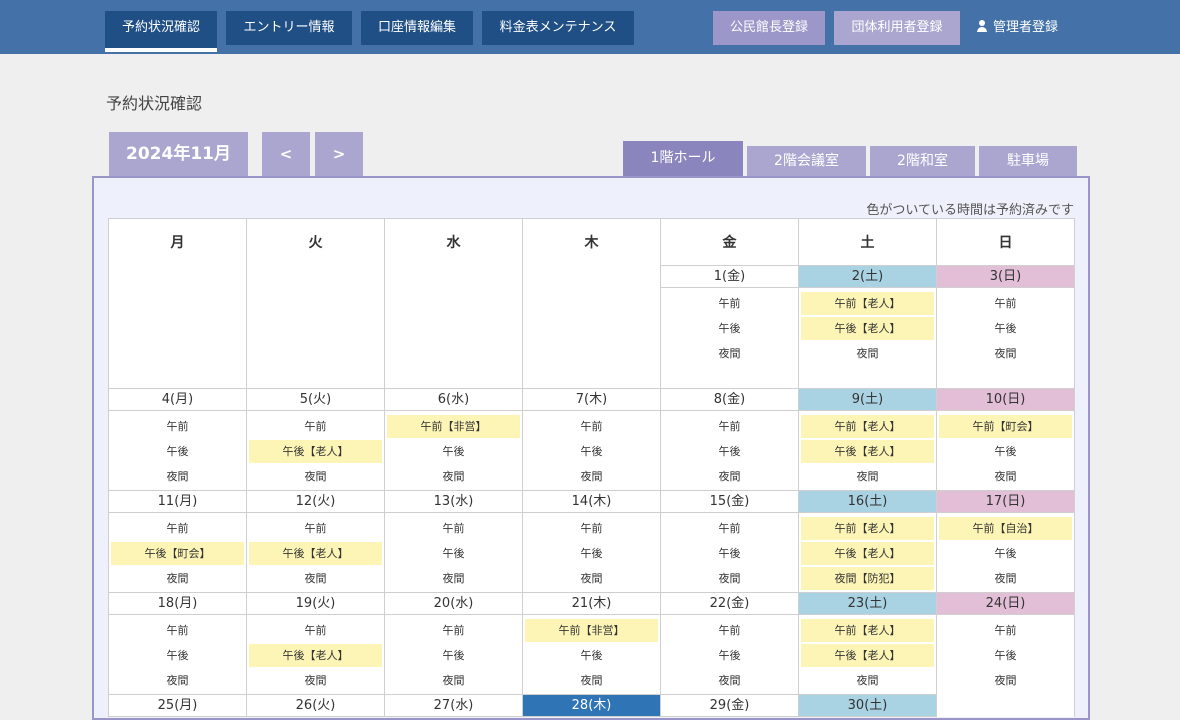  What do you see at coordinates (286, 154) in the screenshot?
I see `prev-month-button: <` at bounding box center [286, 154].